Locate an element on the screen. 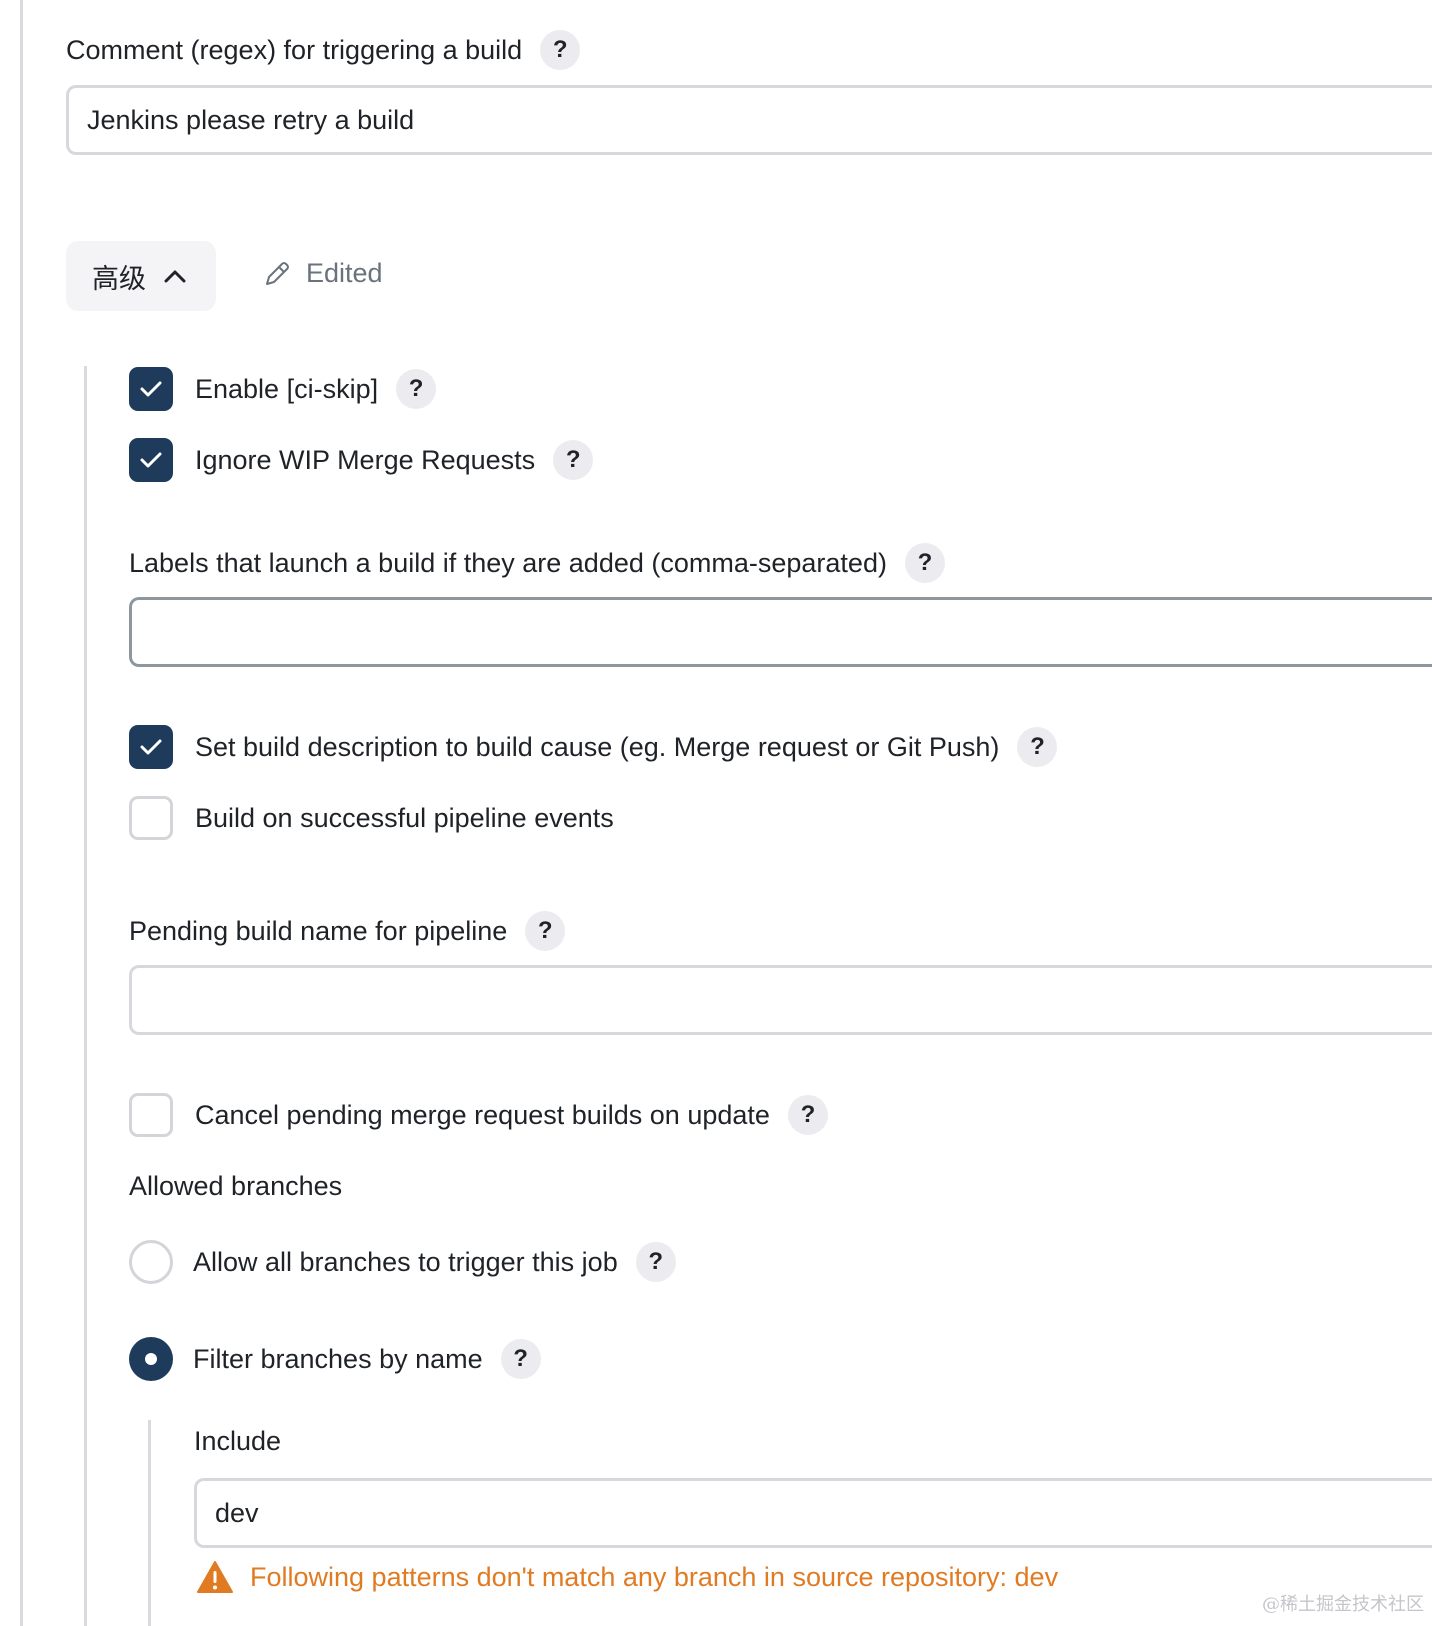 The image size is (1432, 1626). ci-skip-checkbox is located at coordinates (151, 389).